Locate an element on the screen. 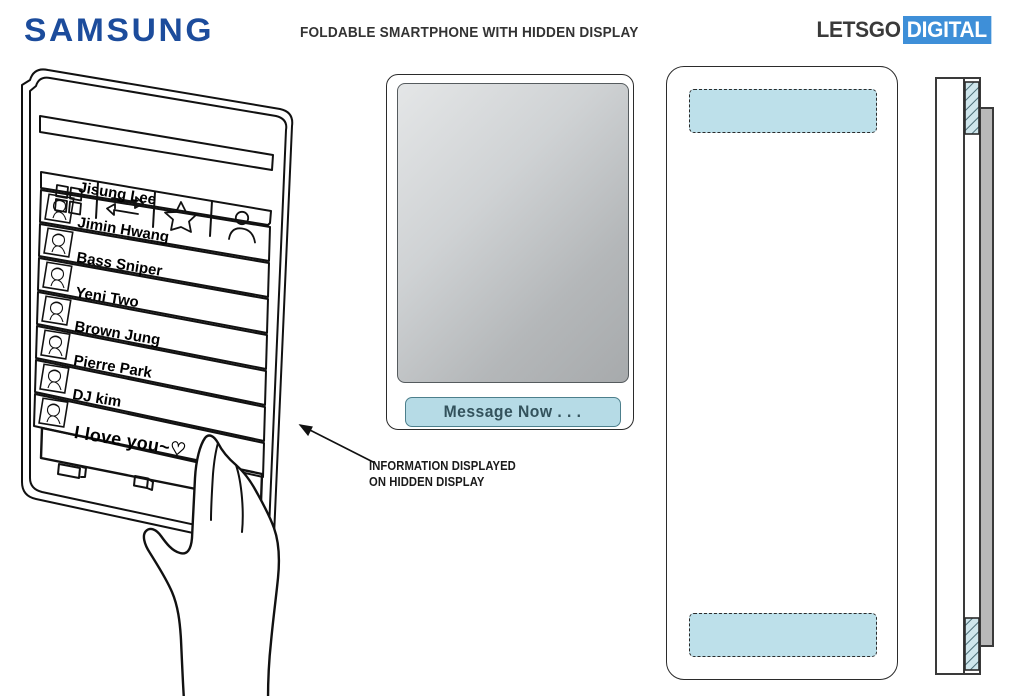 The height and width of the screenshot is (696, 1010). logo-letsgo-text: LETSGO is located at coordinates (859, 29).